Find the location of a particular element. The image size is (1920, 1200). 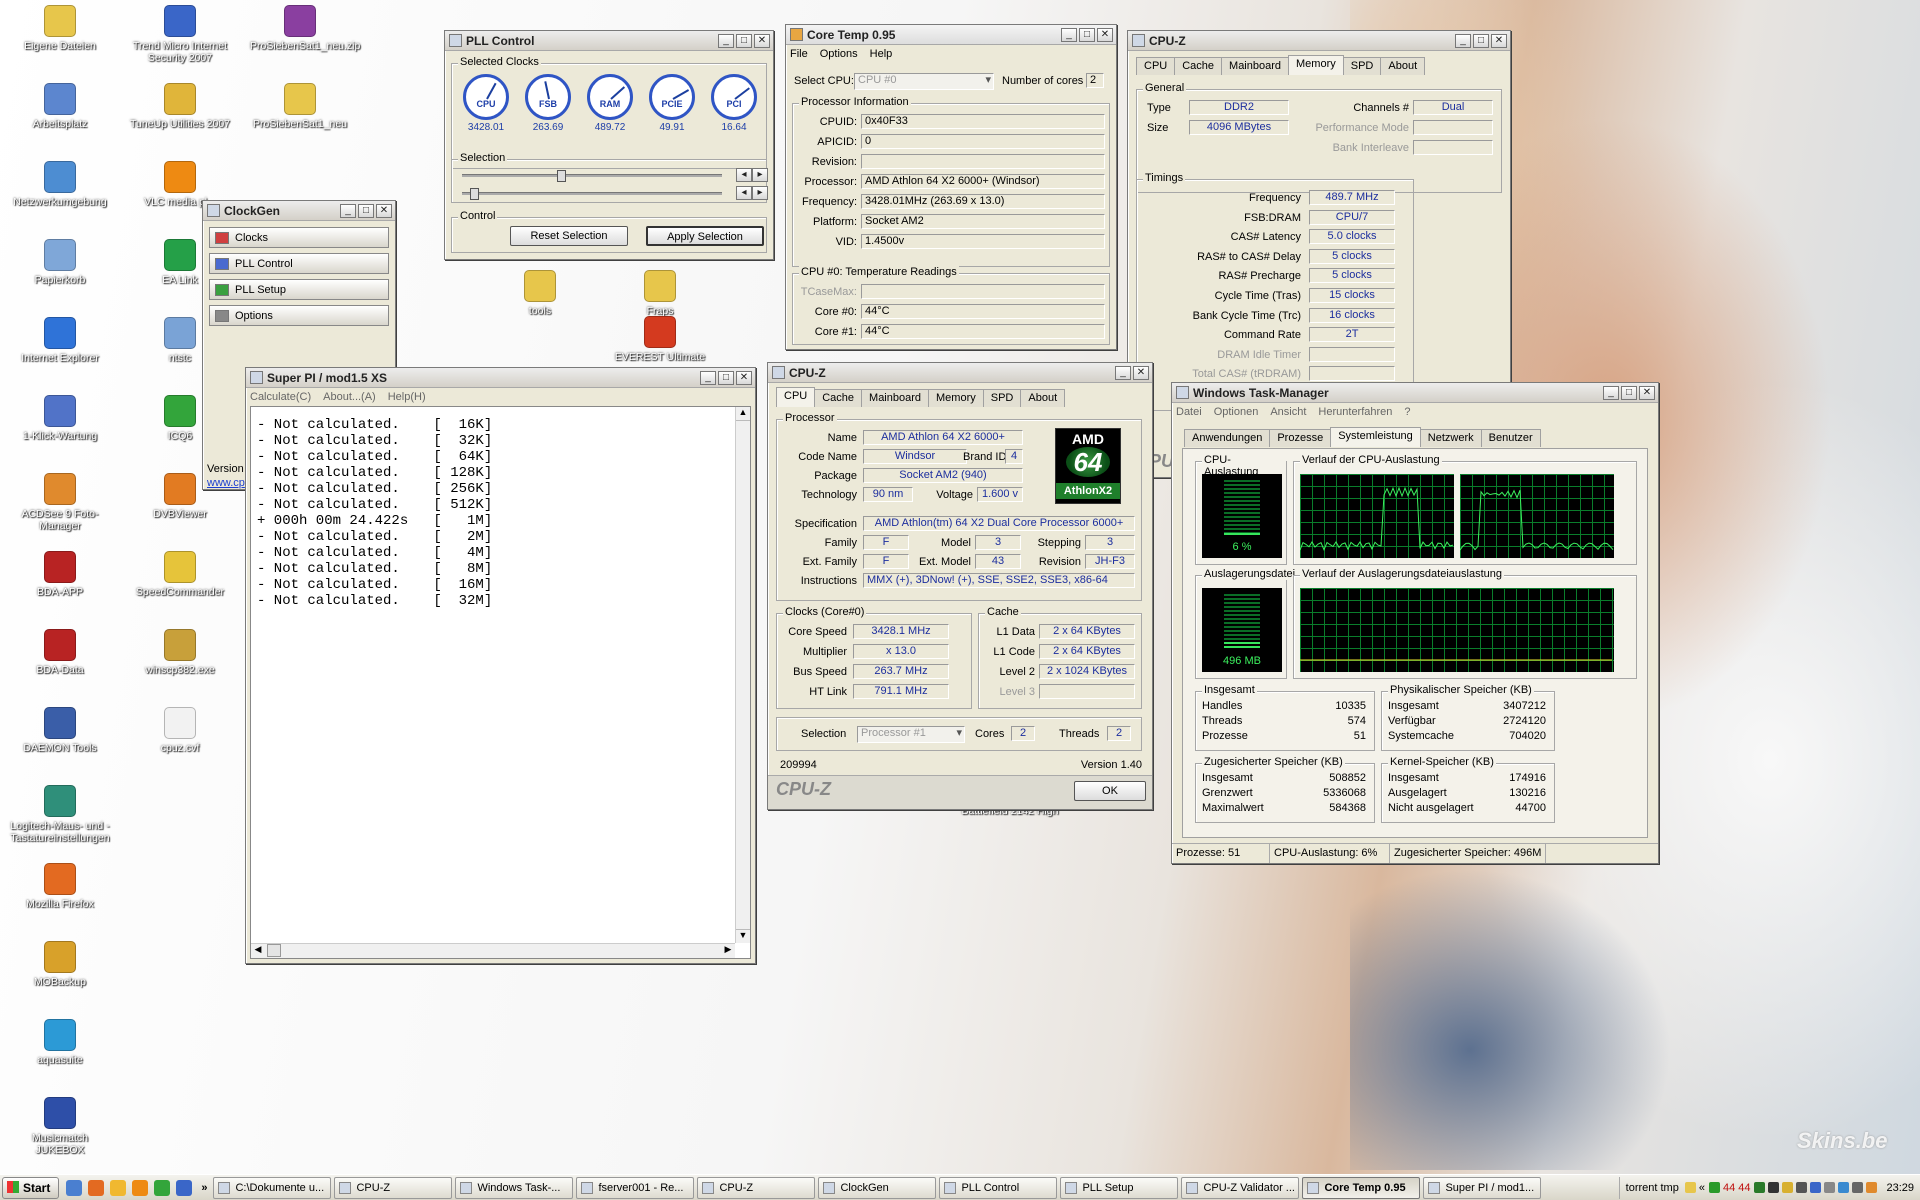

desktop-icon: tools is located at coordinates (540, 293).